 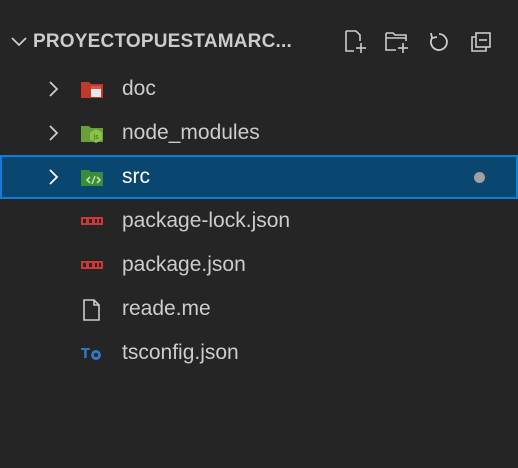 I want to click on chevron-down-icon, so click(x=19, y=42).